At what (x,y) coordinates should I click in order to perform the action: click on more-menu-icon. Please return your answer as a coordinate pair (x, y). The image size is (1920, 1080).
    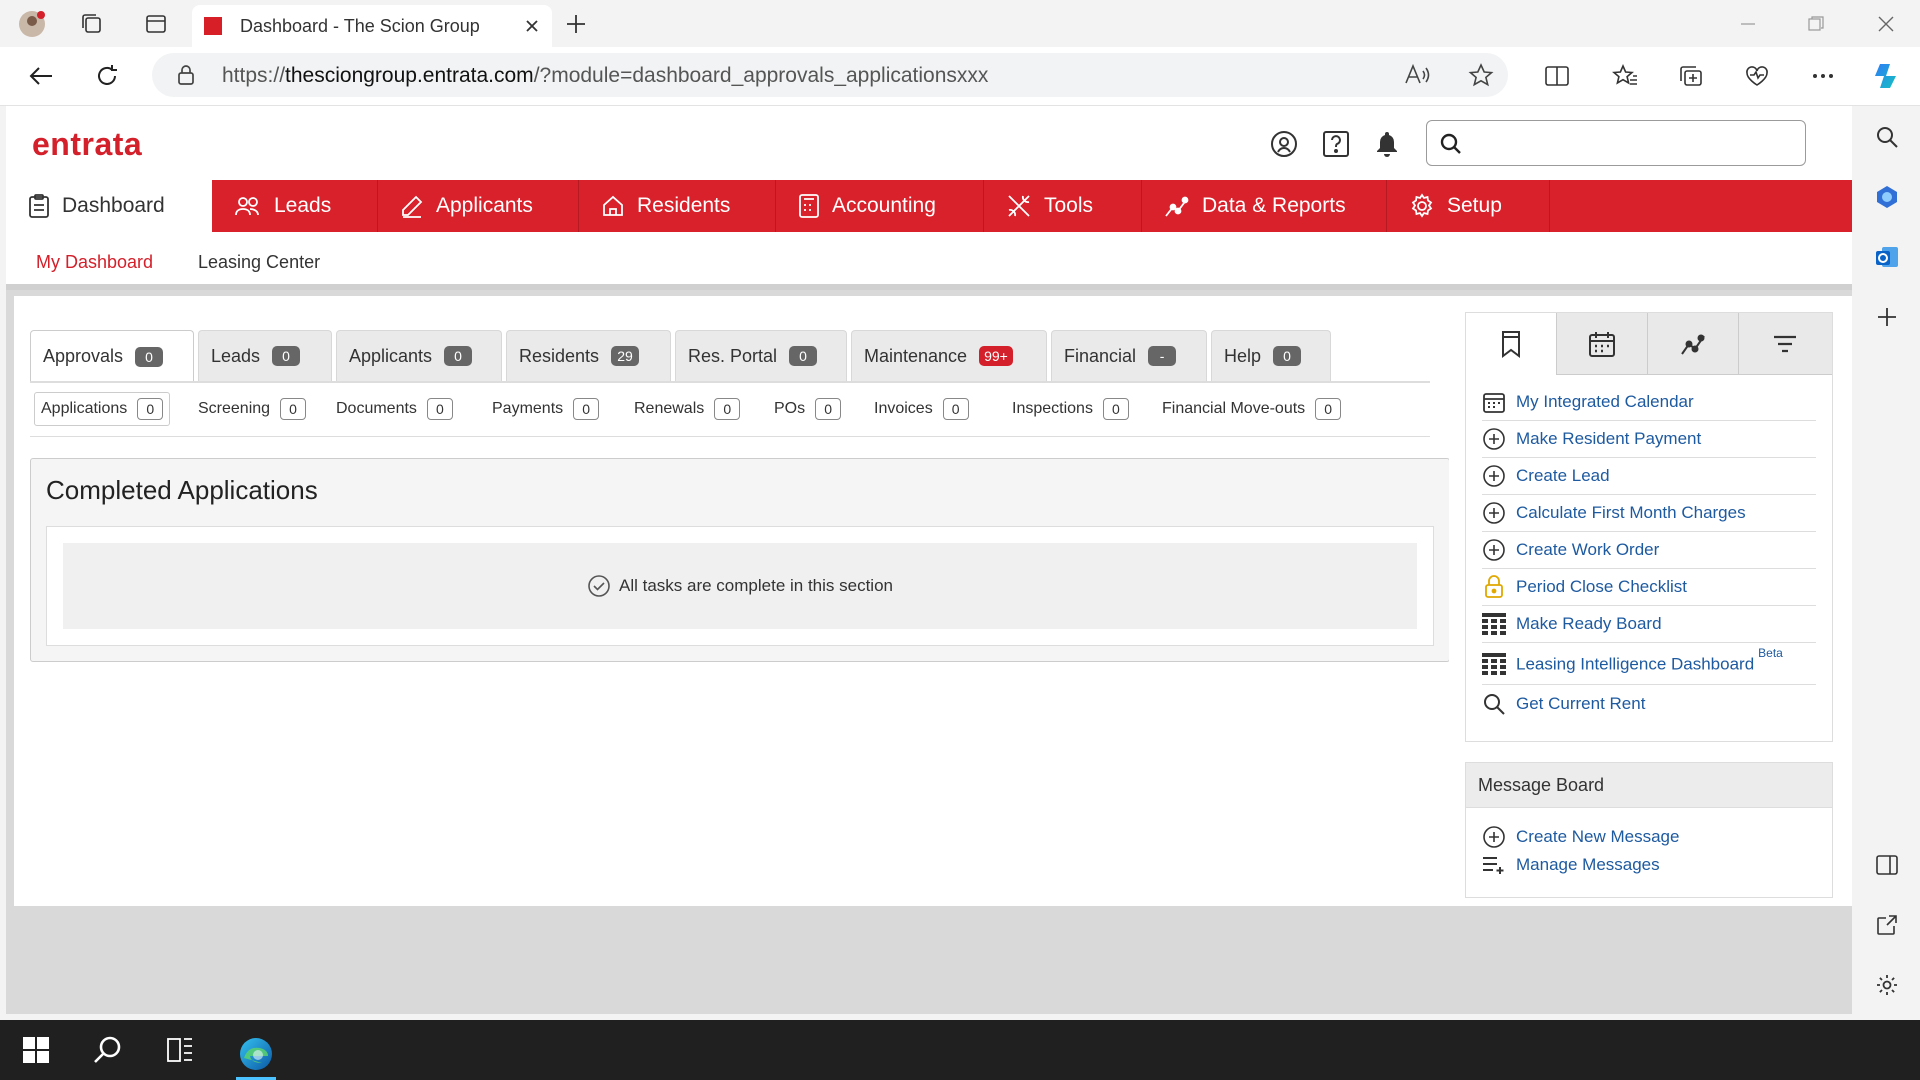
    Looking at the image, I should click on (1823, 76).